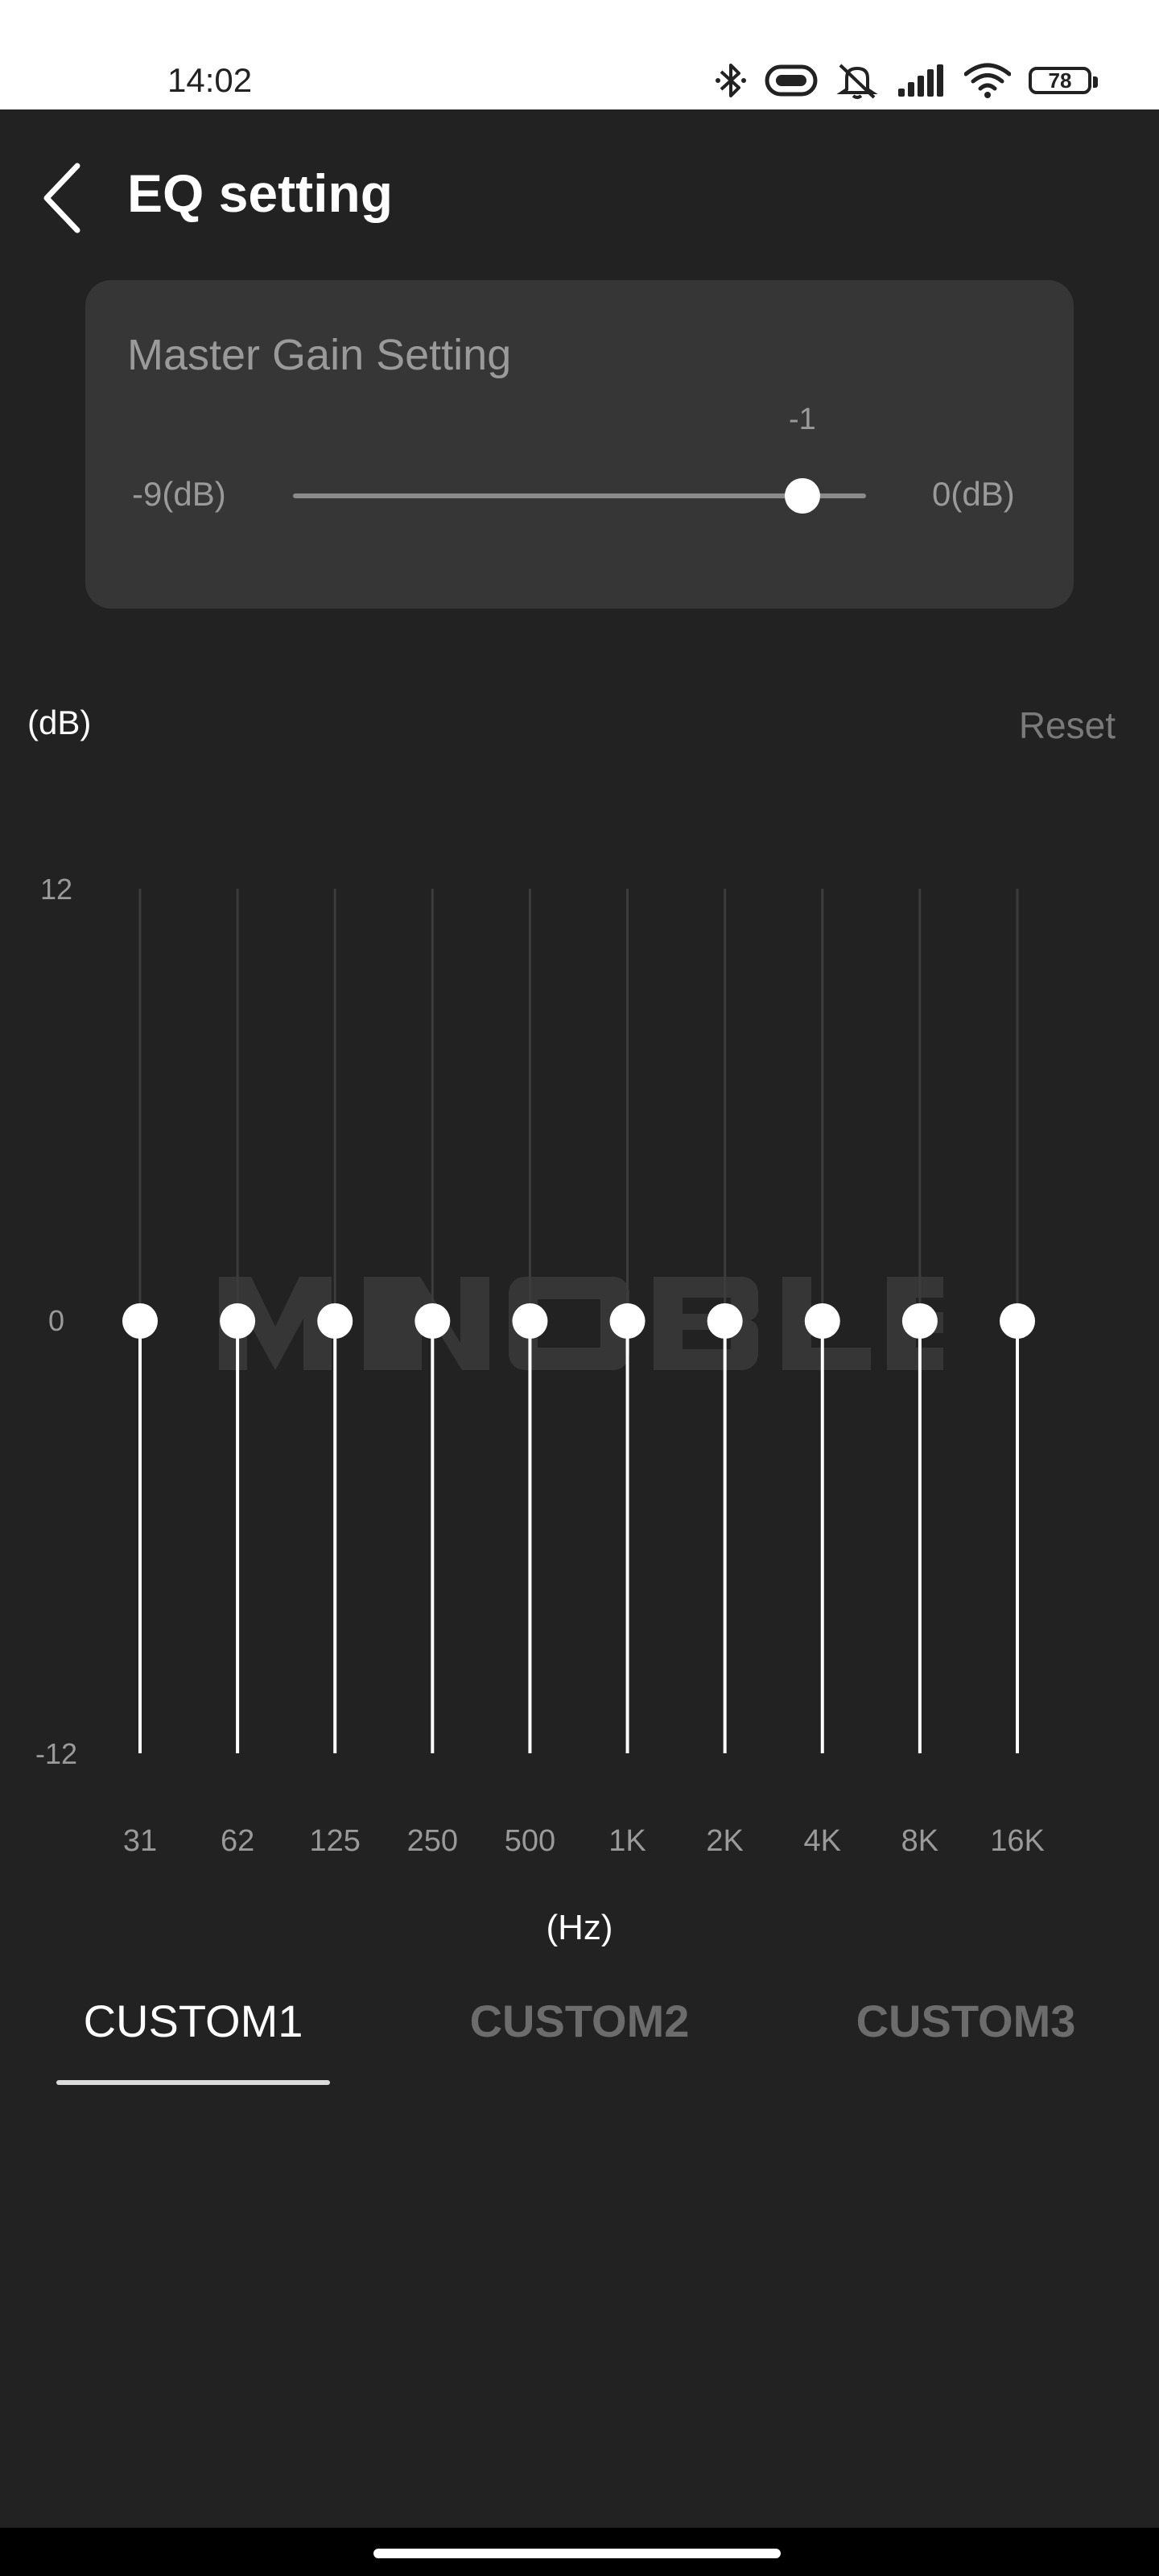  I want to click on navigation-bar, so click(579, 2552).